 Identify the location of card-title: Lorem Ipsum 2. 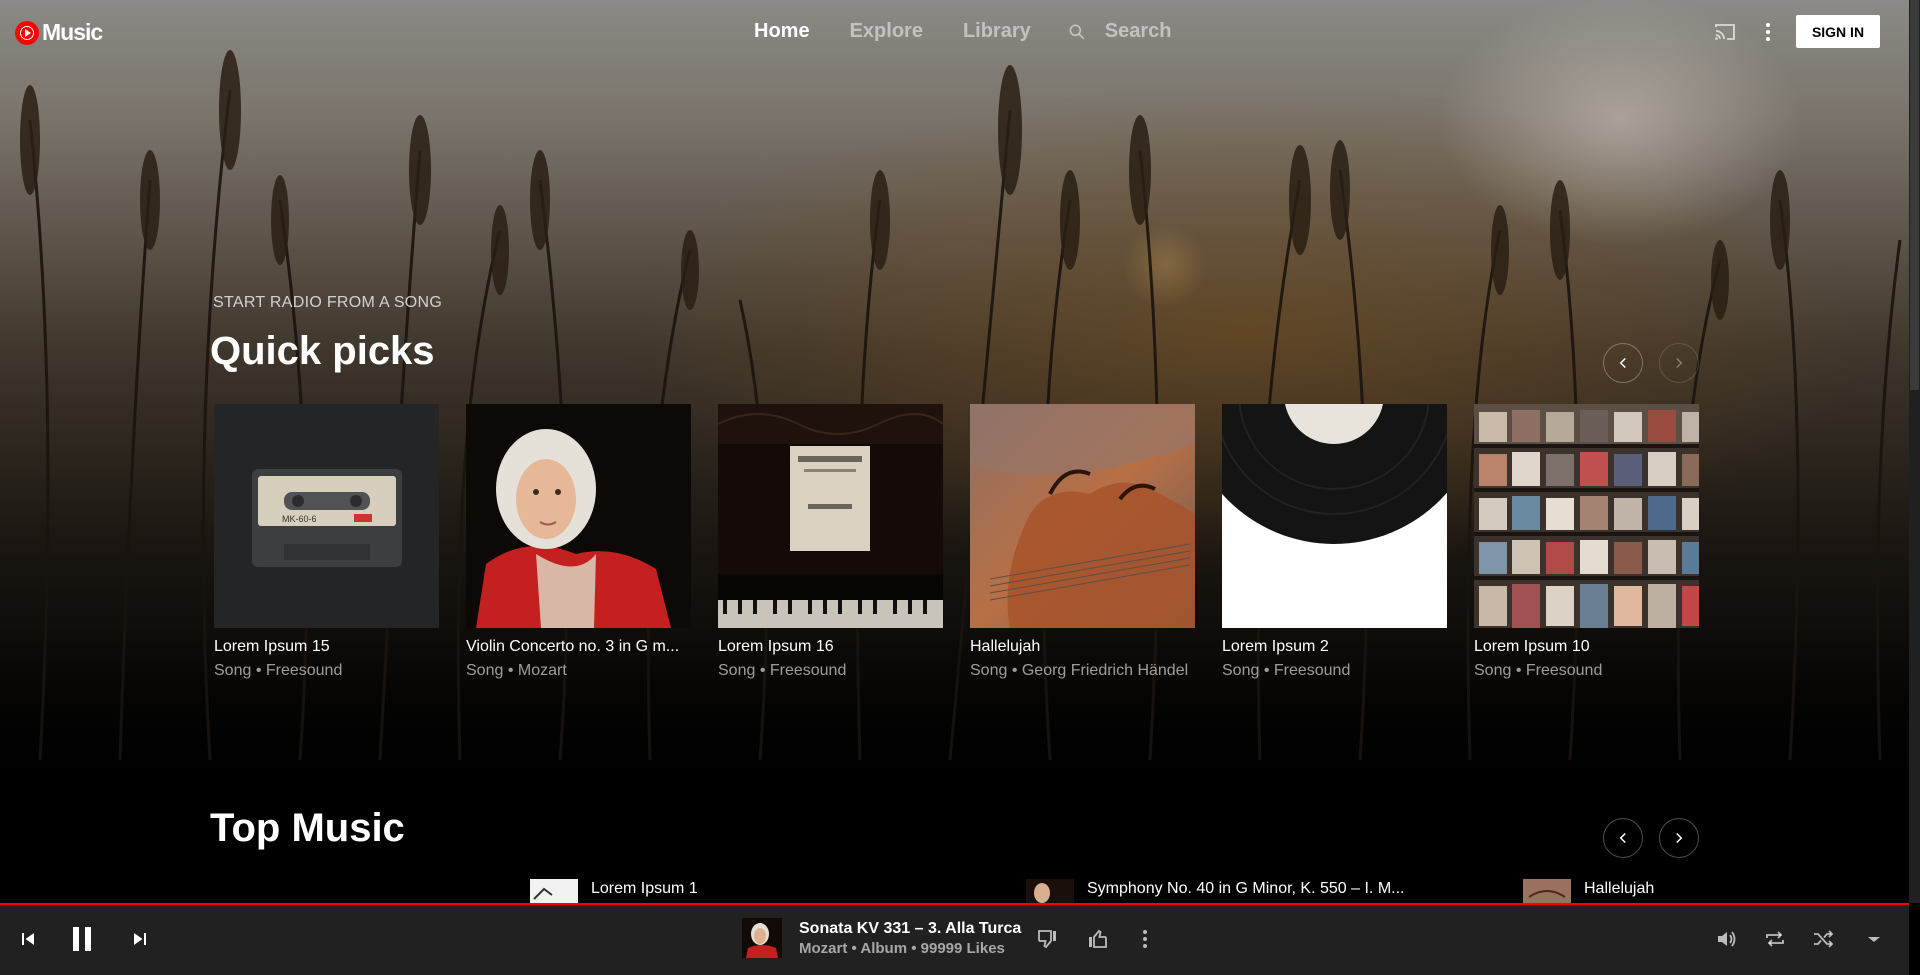
(1334, 647).